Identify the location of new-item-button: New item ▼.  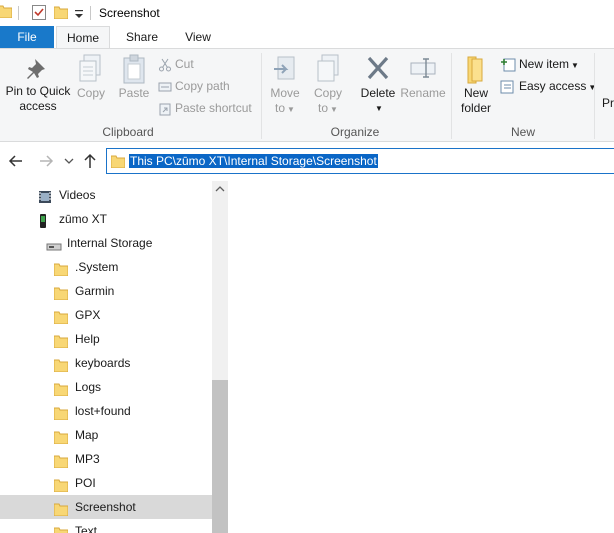
(539, 64).